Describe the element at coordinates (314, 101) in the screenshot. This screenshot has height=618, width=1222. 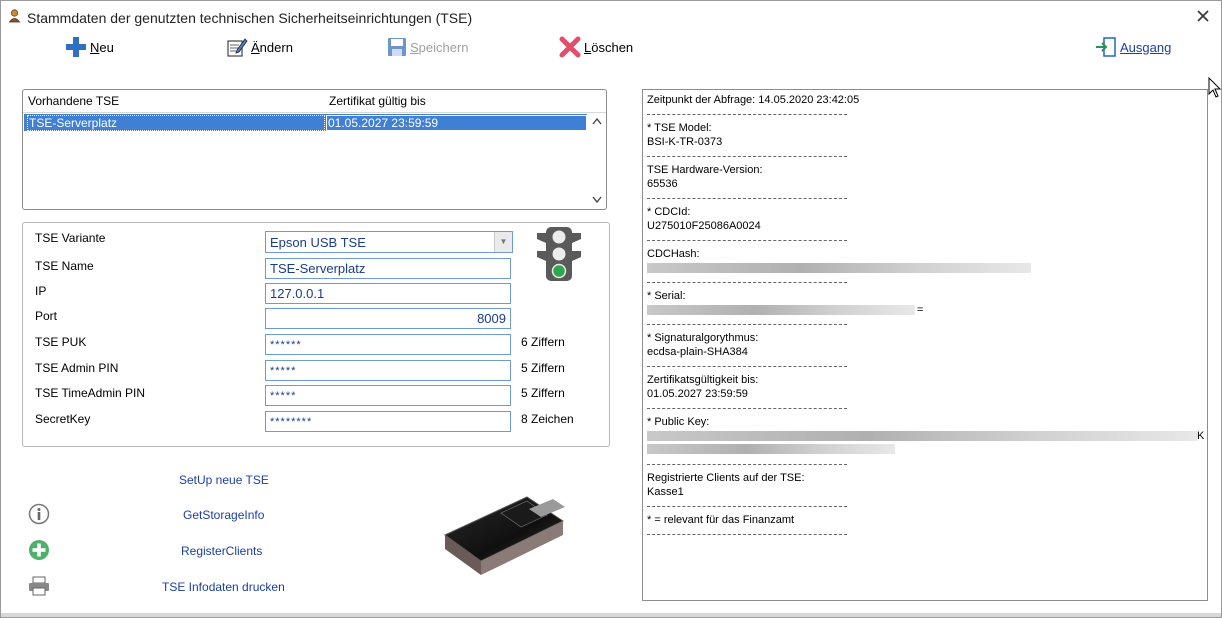
I see `tse-list-header: Vorhandene TSE Zertifikat gültig bis` at that location.